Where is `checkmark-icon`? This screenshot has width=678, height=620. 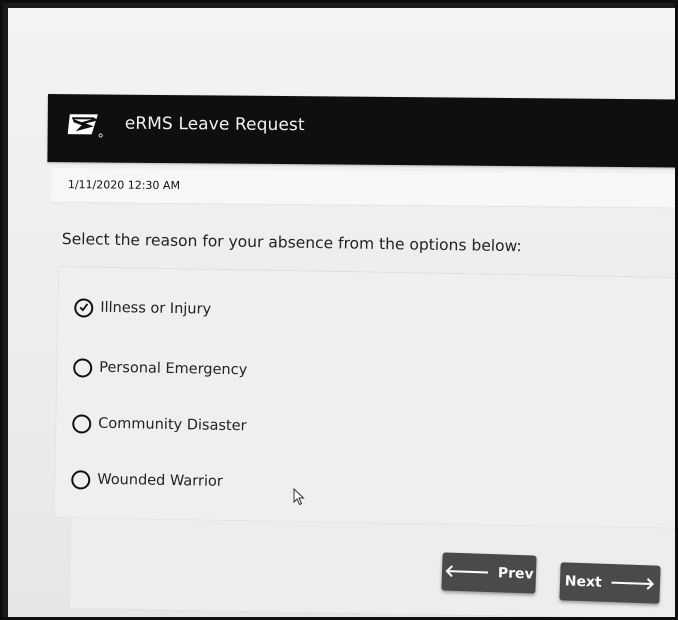 checkmark-icon is located at coordinates (84, 307).